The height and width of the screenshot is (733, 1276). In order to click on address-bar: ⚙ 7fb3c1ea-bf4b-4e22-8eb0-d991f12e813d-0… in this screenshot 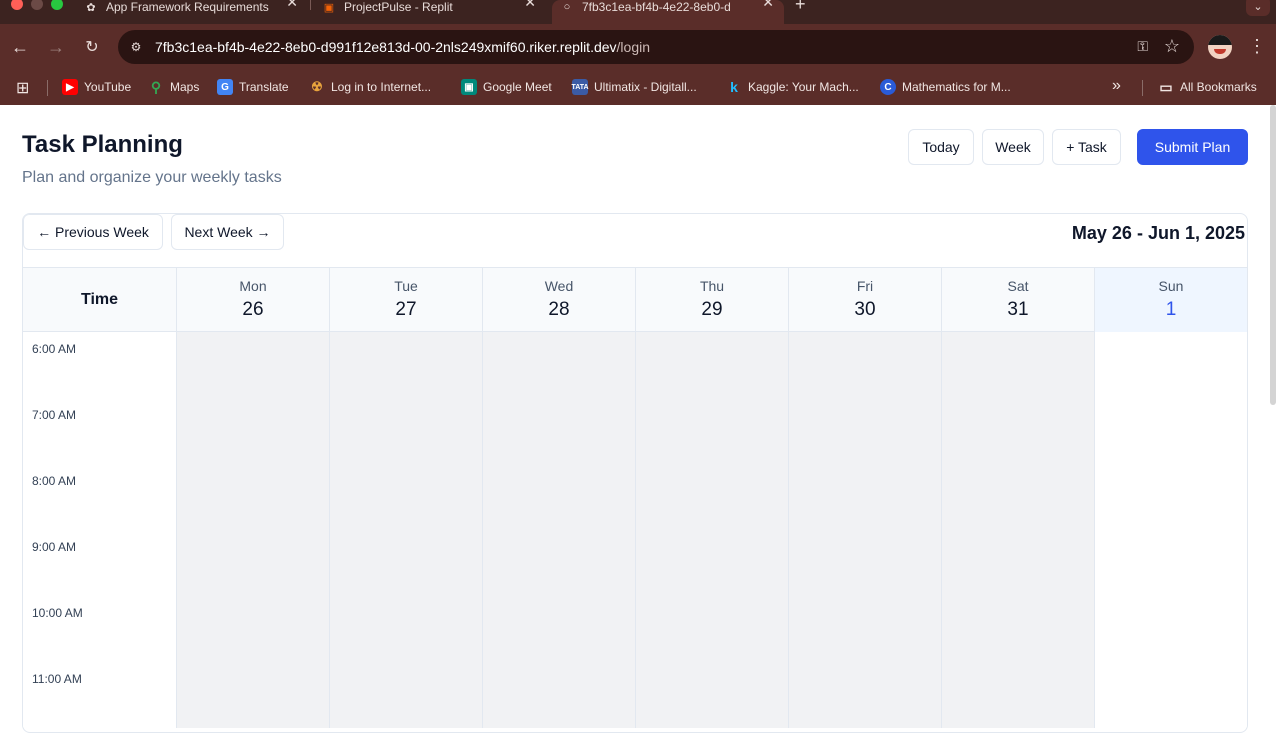, I will do `click(656, 47)`.